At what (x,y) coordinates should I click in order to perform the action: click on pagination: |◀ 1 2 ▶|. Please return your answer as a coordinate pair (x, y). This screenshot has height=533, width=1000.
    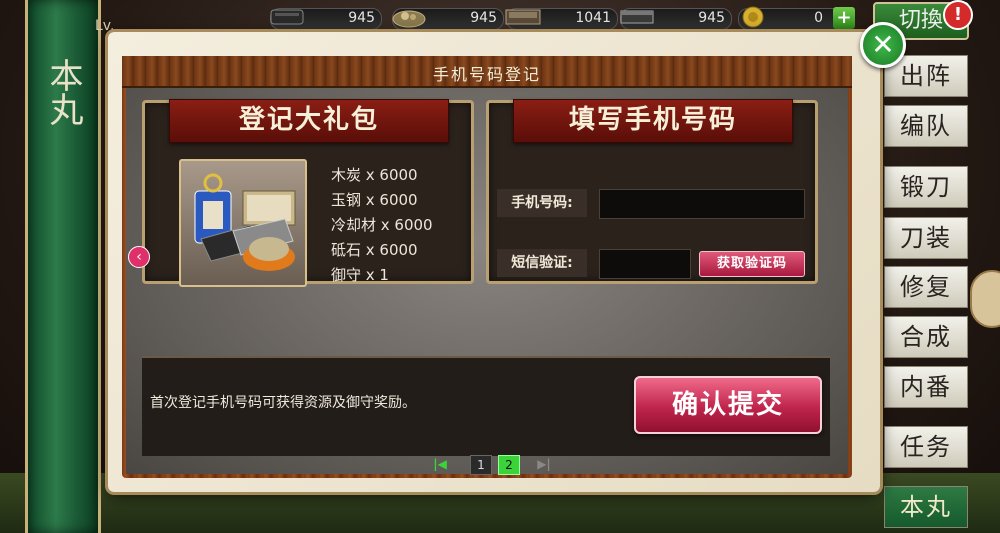
    Looking at the image, I should click on (495, 465).